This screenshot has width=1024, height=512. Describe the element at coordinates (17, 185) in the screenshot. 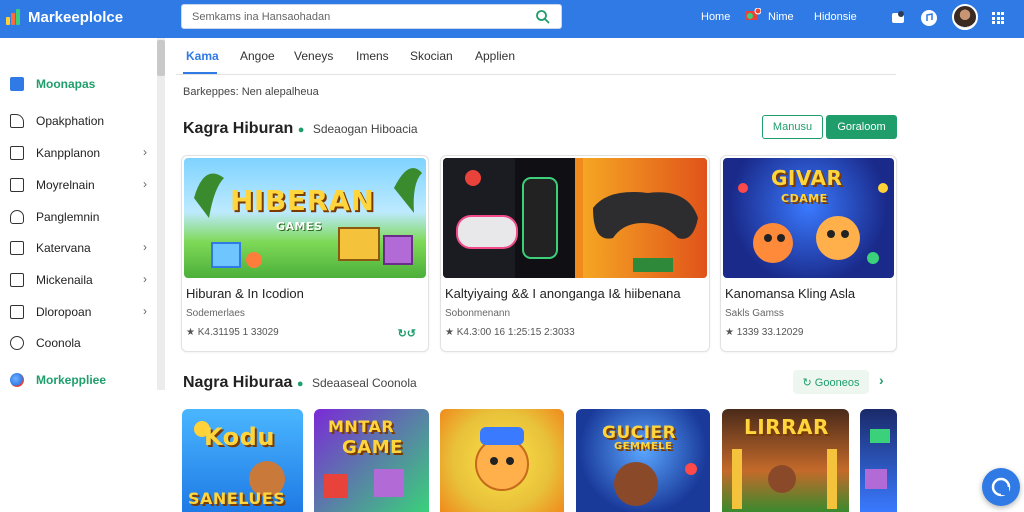

I see `box-icon` at that location.